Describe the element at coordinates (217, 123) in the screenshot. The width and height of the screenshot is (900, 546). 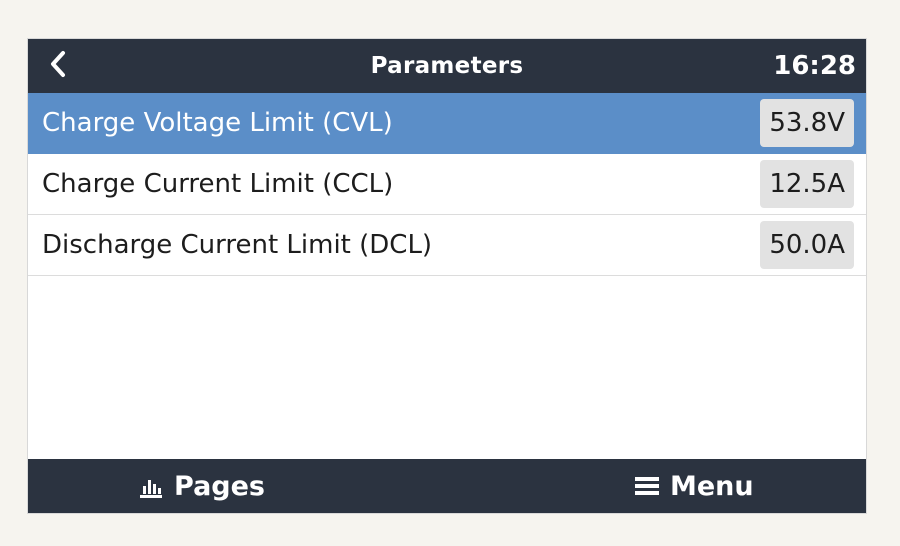
I see `parameter-label: Charge Voltage Limit (CVL)` at that location.